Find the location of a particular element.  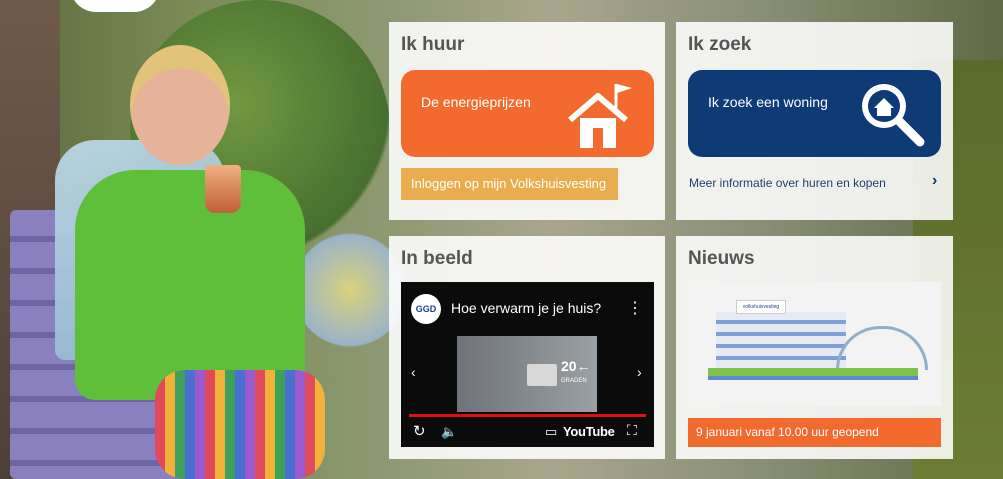

head is located at coordinates (180, 105).